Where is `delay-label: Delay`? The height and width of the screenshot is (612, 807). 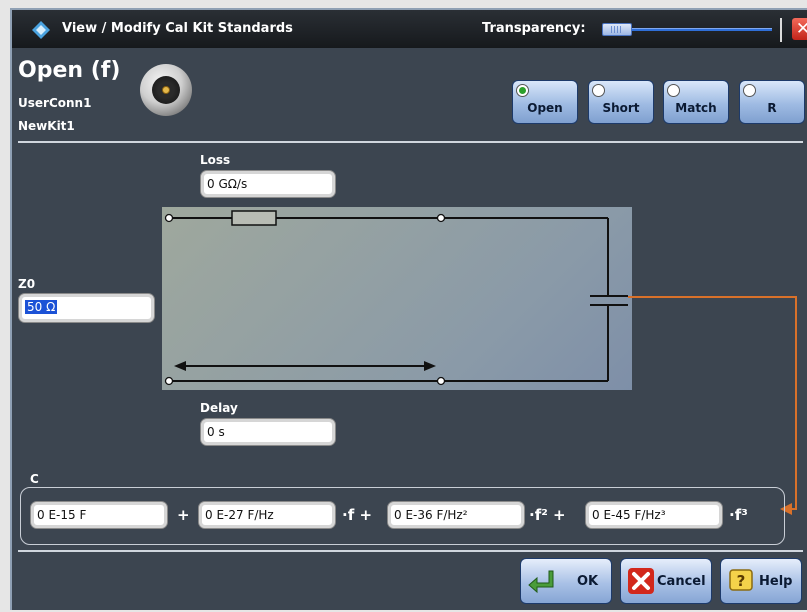
delay-label: Delay is located at coordinates (219, 408).